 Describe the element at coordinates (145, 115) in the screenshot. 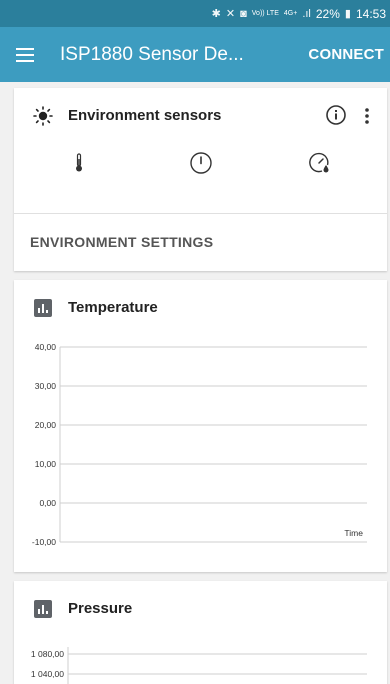

I see `environment-card-title: Environment sensors` at that location.